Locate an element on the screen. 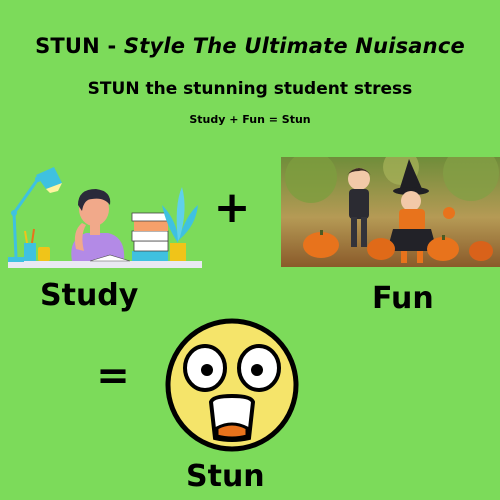 This screenshot has width=500, height=500. stun-label: Stun is located at coordinates (225, 476).